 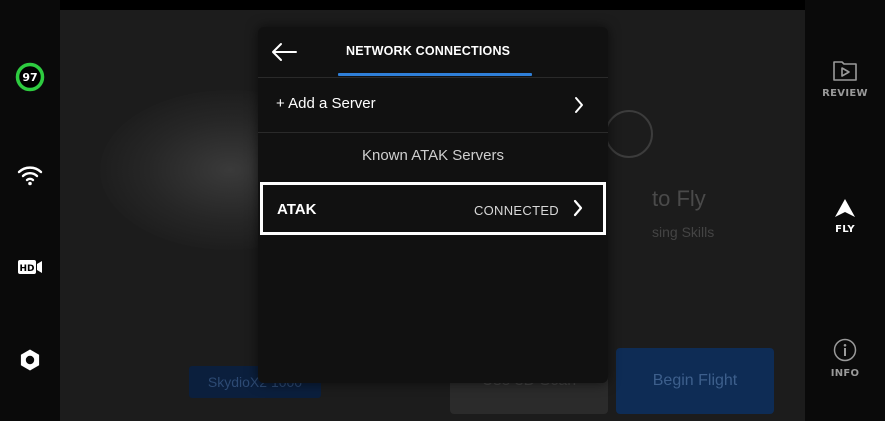 What do you see at coordinates (516, 210) in the screenshot?
I see `server-status: CONNECTED` at bounding box center [516, 210].